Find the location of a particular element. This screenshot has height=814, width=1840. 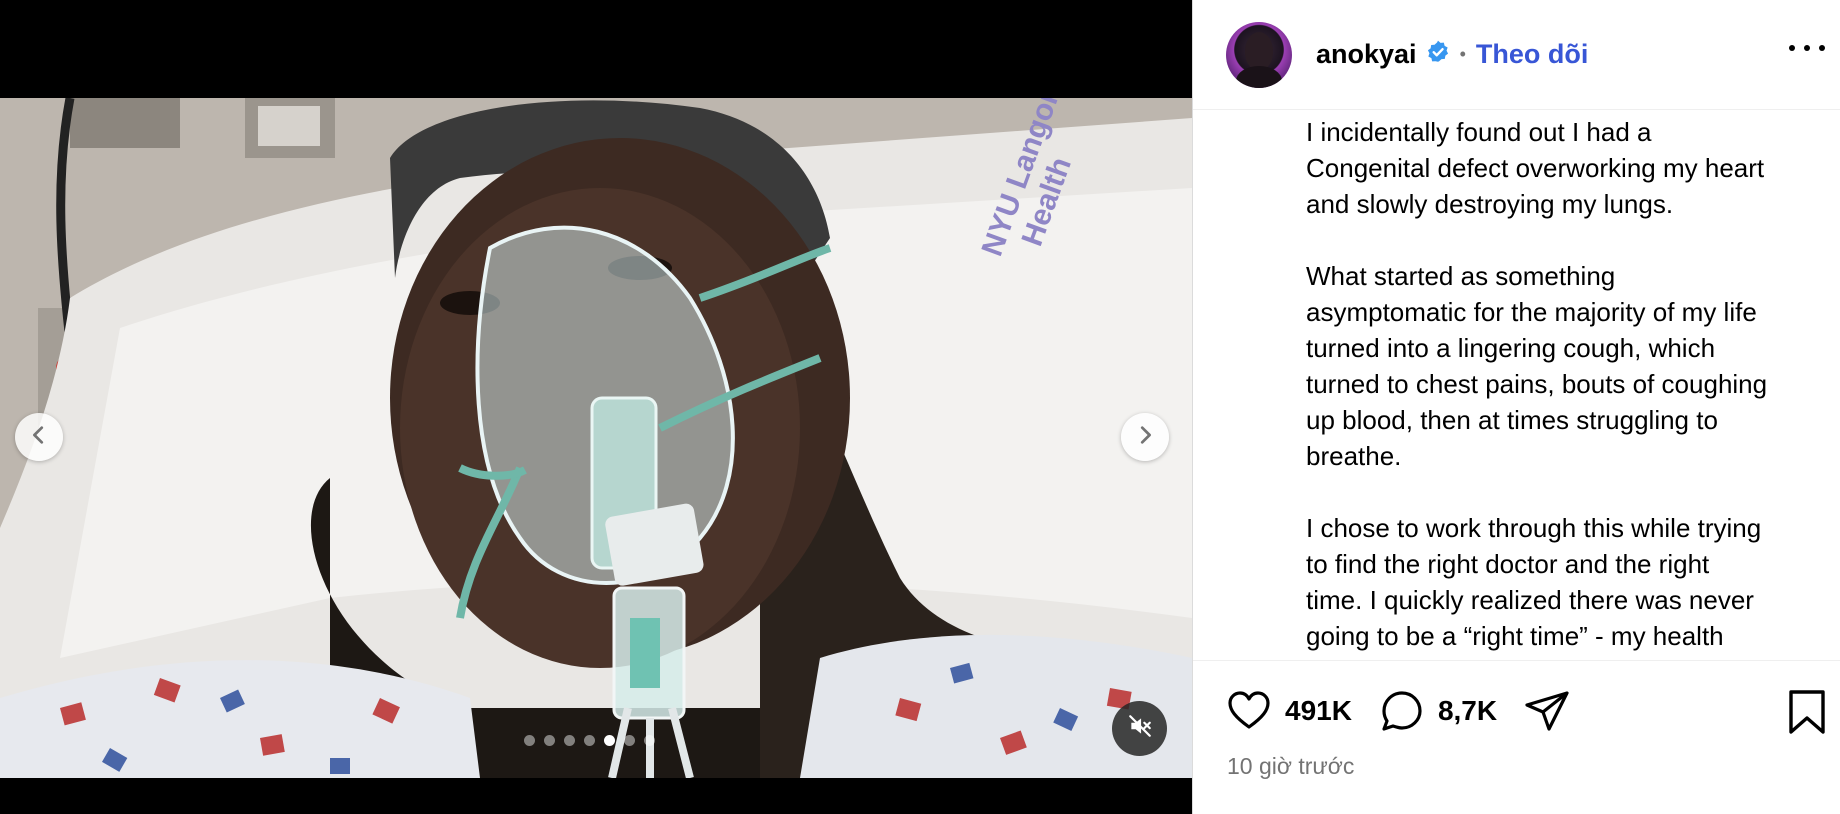

speaker-muted-icon is located at coordinates (1140, 728).